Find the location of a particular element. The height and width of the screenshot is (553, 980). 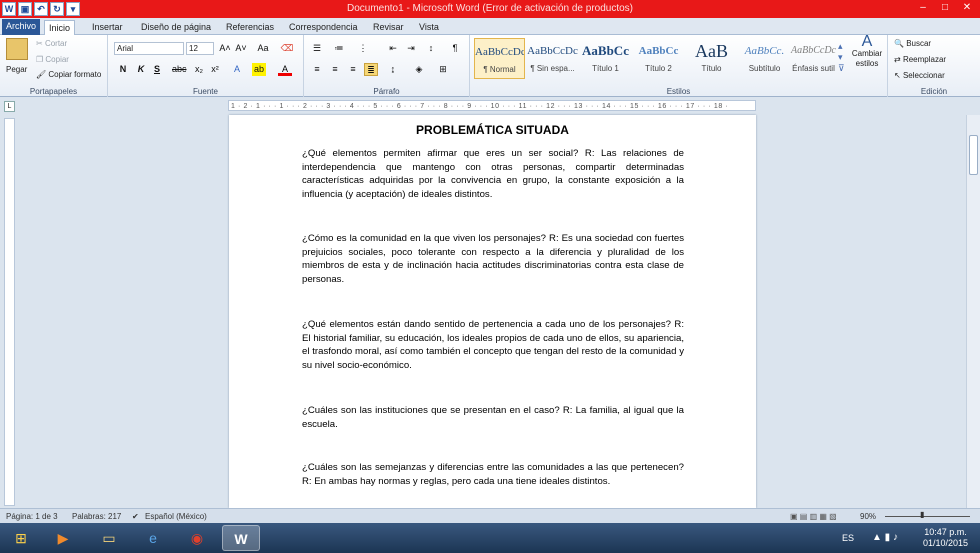

select-button: ↖ Seleccionar is located at coordinates (919, 75).